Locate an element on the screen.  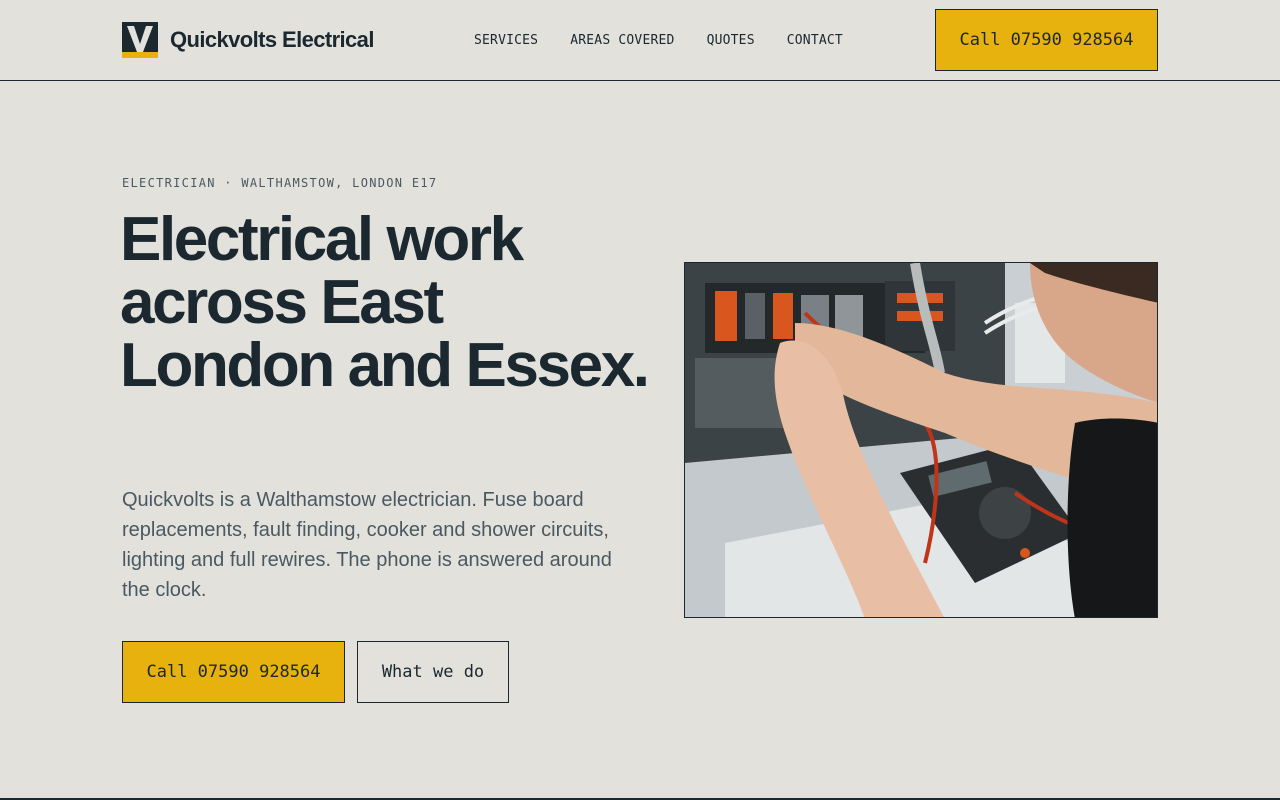
header-call-button: Call 07590 928564 is located at coordinates (1046, 40).